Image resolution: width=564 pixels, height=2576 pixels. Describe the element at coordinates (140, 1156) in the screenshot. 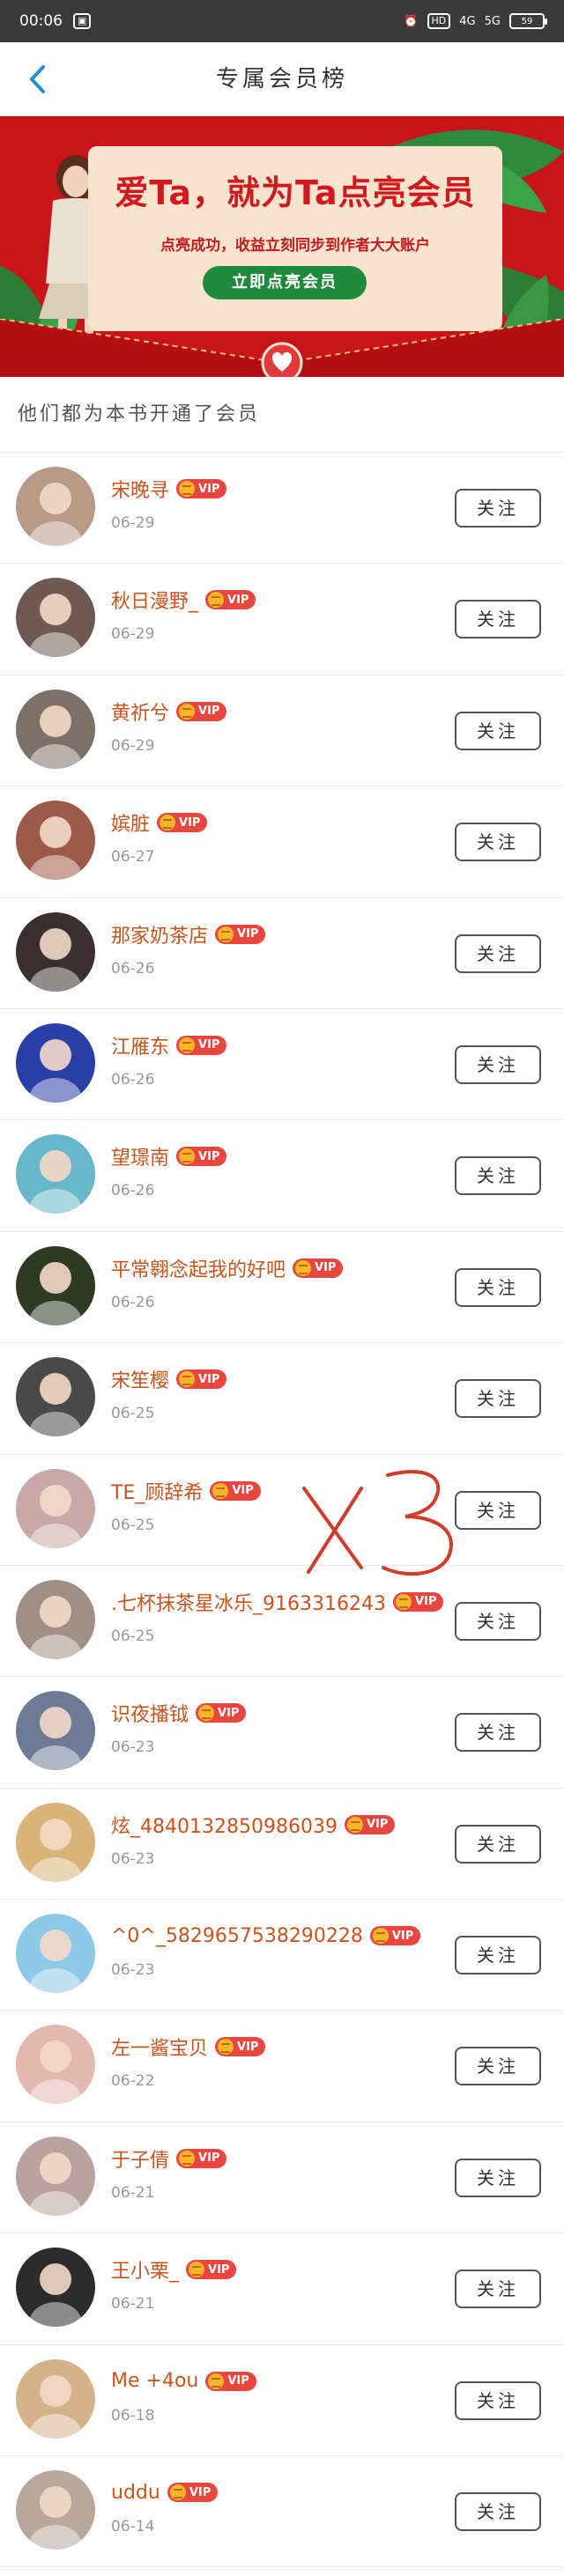

I see `member-name: 望璟南` at that location.